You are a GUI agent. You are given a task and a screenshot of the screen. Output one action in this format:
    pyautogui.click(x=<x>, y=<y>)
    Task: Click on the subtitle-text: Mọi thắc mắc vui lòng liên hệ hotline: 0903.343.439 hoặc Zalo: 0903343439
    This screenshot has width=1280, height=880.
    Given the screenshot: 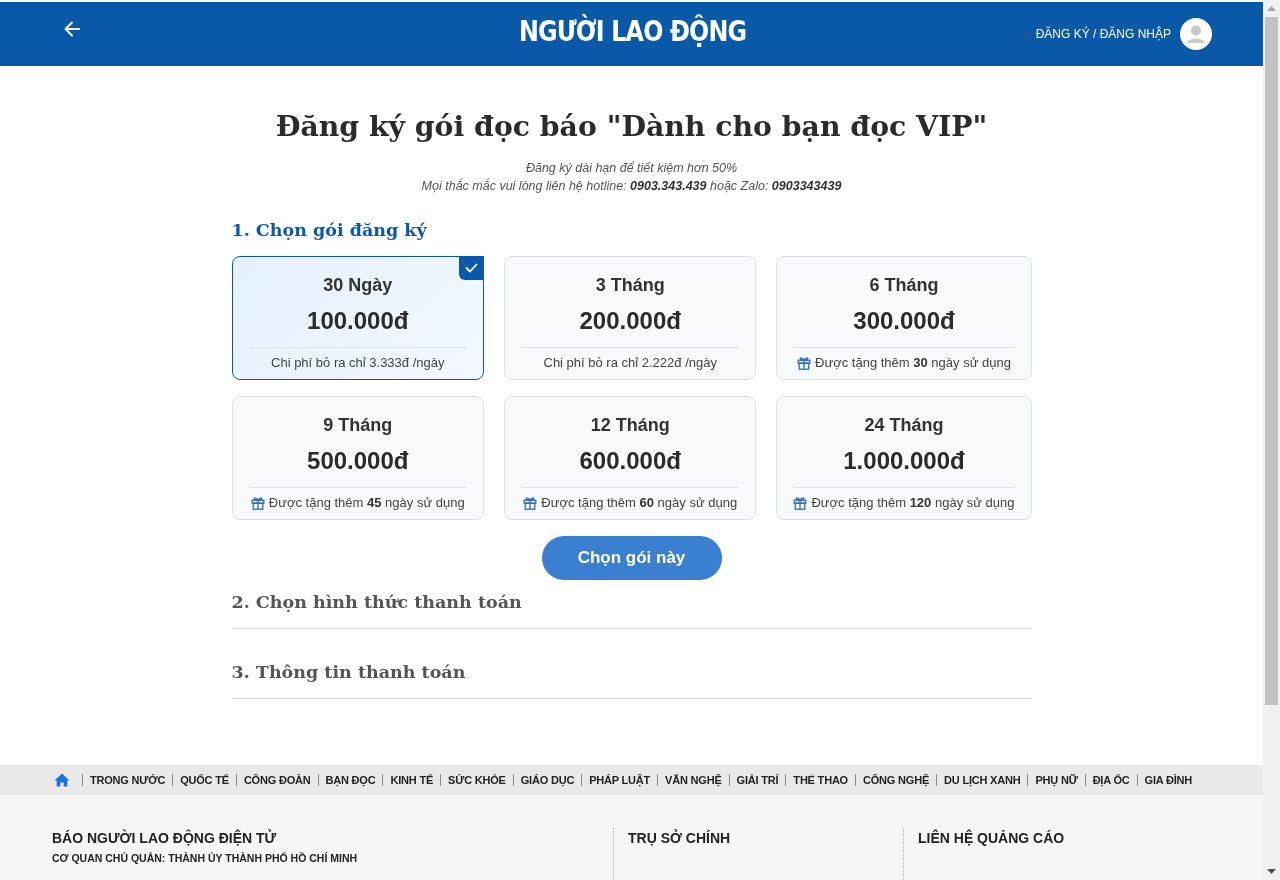 What is the action you would take?
    pyautogui.click(x=631, y=186)
    